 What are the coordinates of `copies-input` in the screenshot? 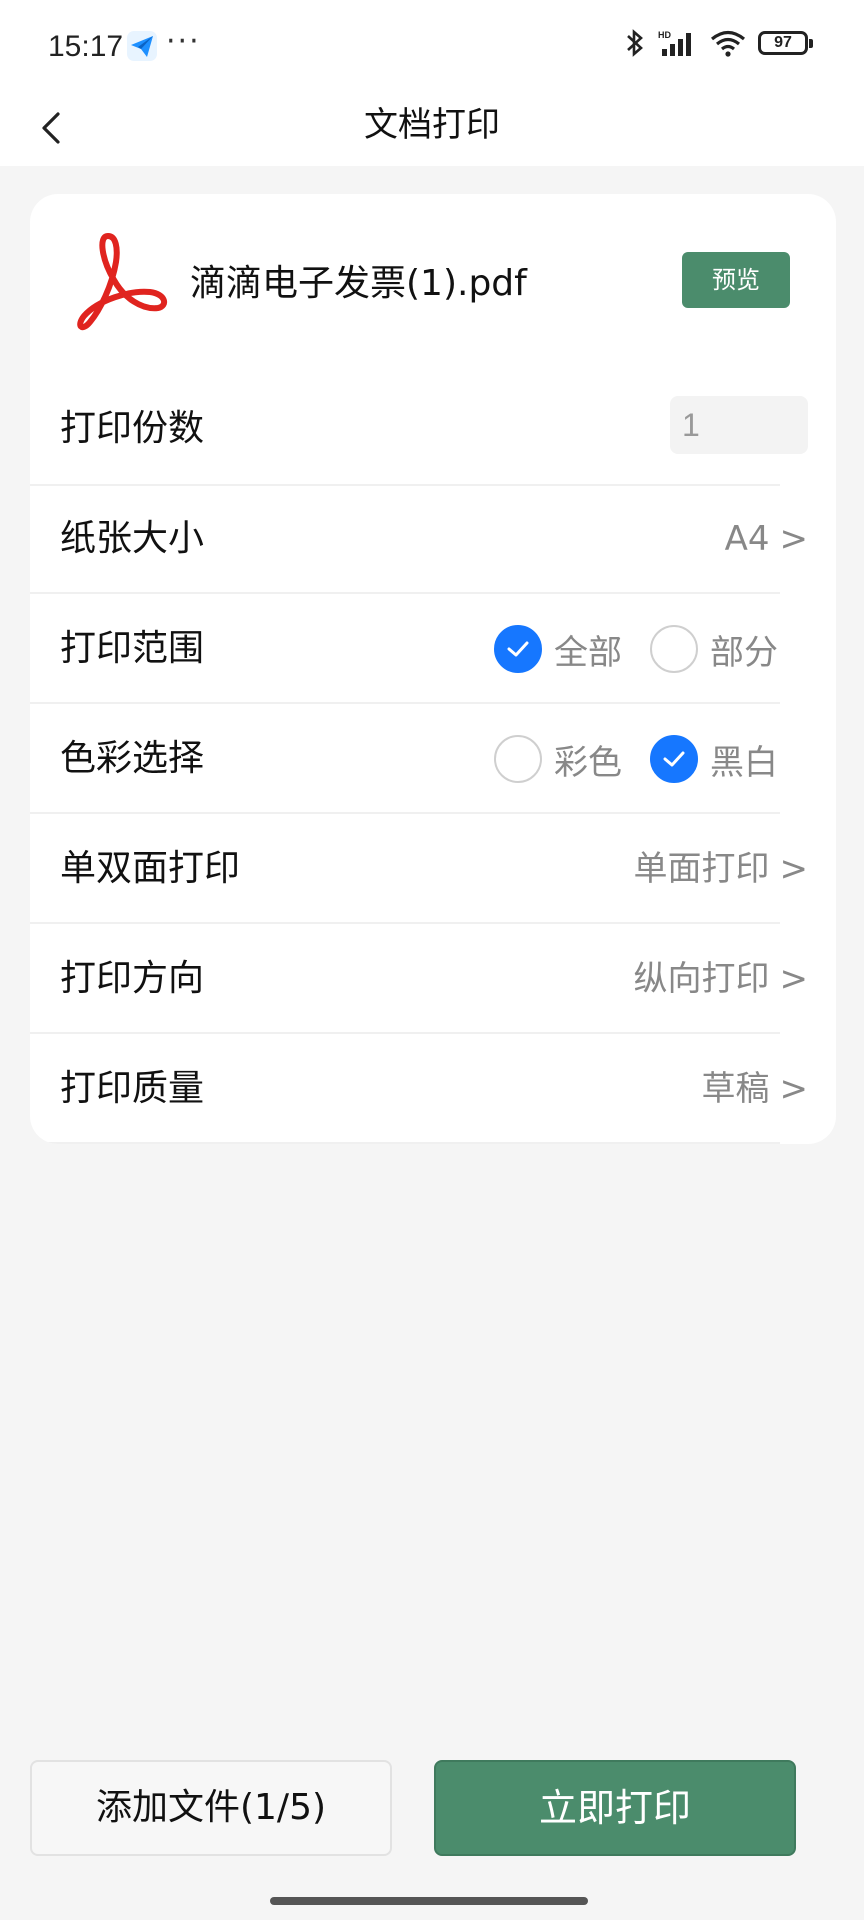 It's located at (739, 425).